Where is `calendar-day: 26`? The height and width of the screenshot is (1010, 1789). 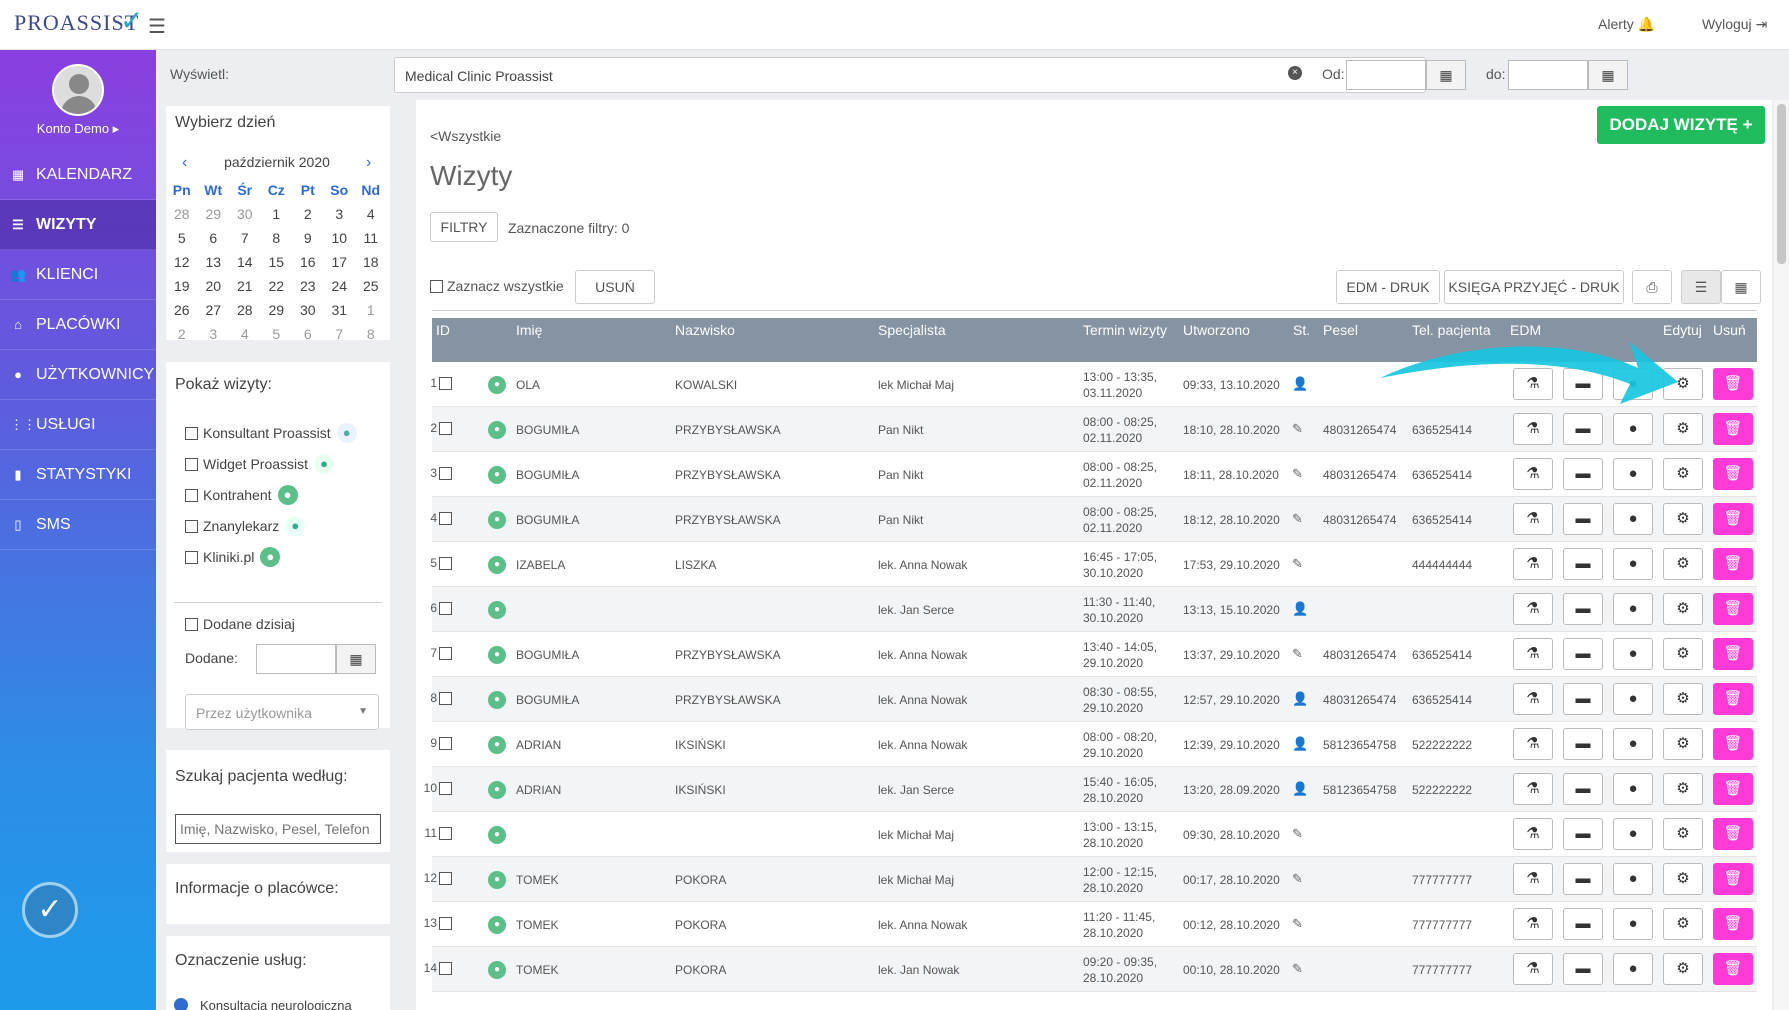
calendar-day: 26 is located at coordinates (182, 310).